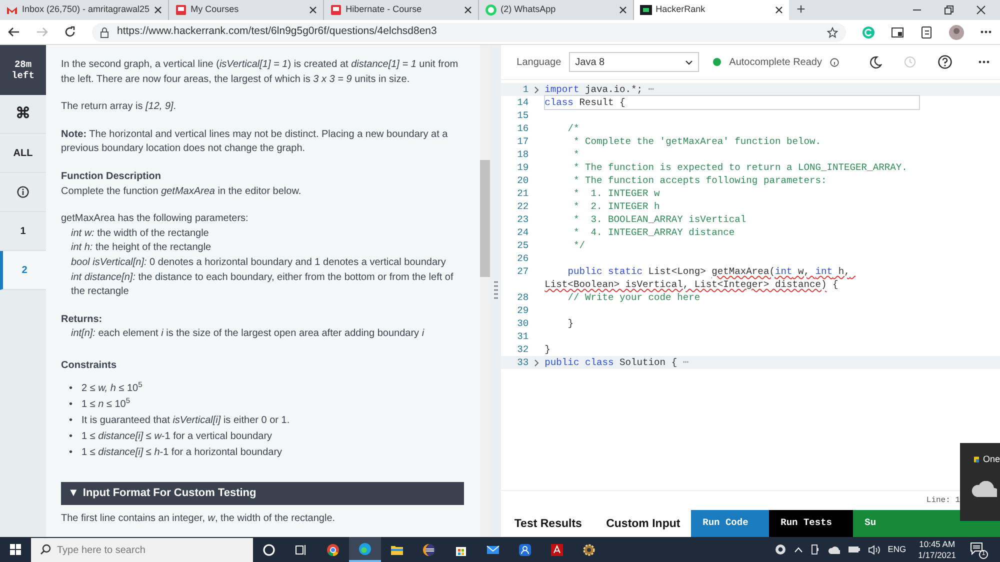  What do you see at coordinates (181, 191) in the screenshot?
I see `paragraph: Complete the function getMaxArea in the editor below.` at bounding box center [181, 191].